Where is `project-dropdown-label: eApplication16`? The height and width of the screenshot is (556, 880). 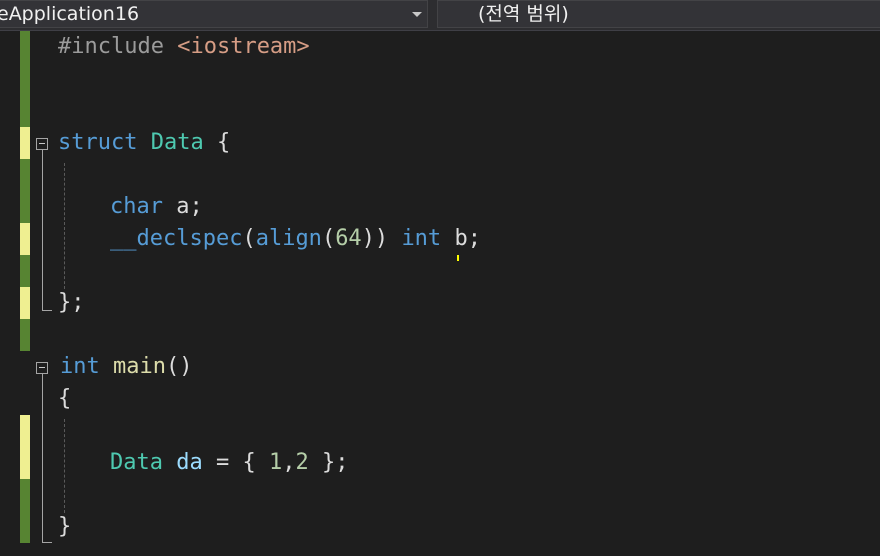
project-dropdown-label: eApplication16 is located at coordinates (70, 14).